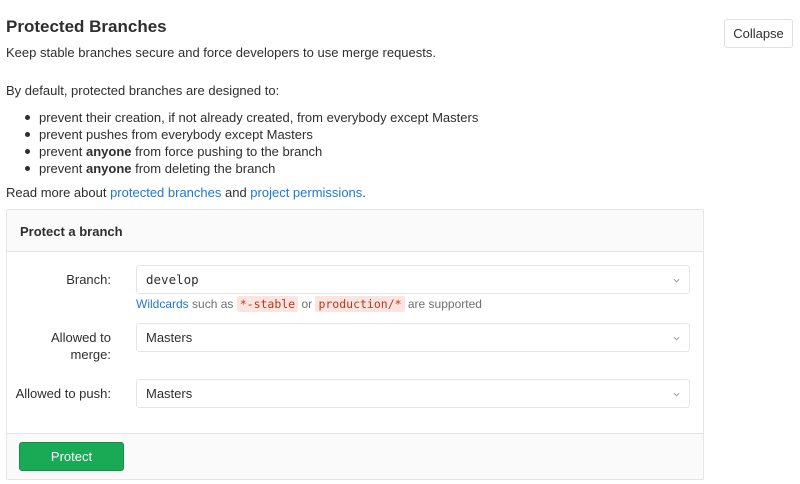 The image size is (800, 484). I want to click on allowed-to-merge-dropdown: Masters, so click(413, 337).